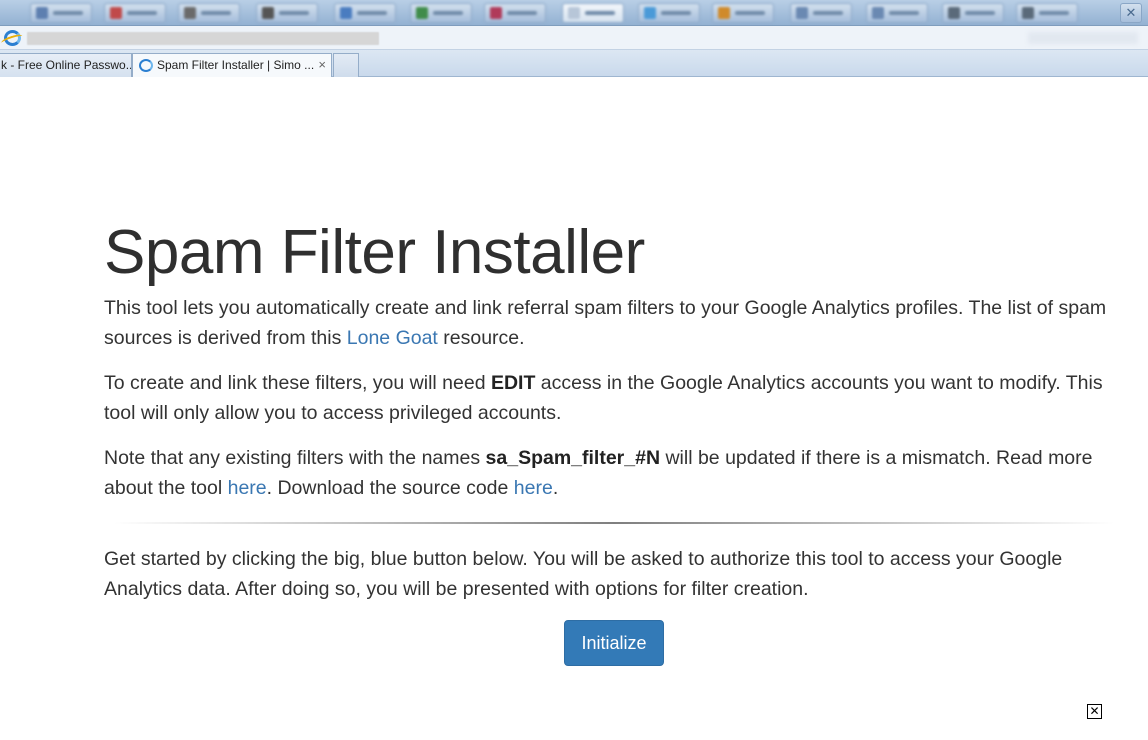  What do you see at coordinates (614, 643) in the screenshot?
I see `initialize-button: Initialize` at bounding box center [614, 643].